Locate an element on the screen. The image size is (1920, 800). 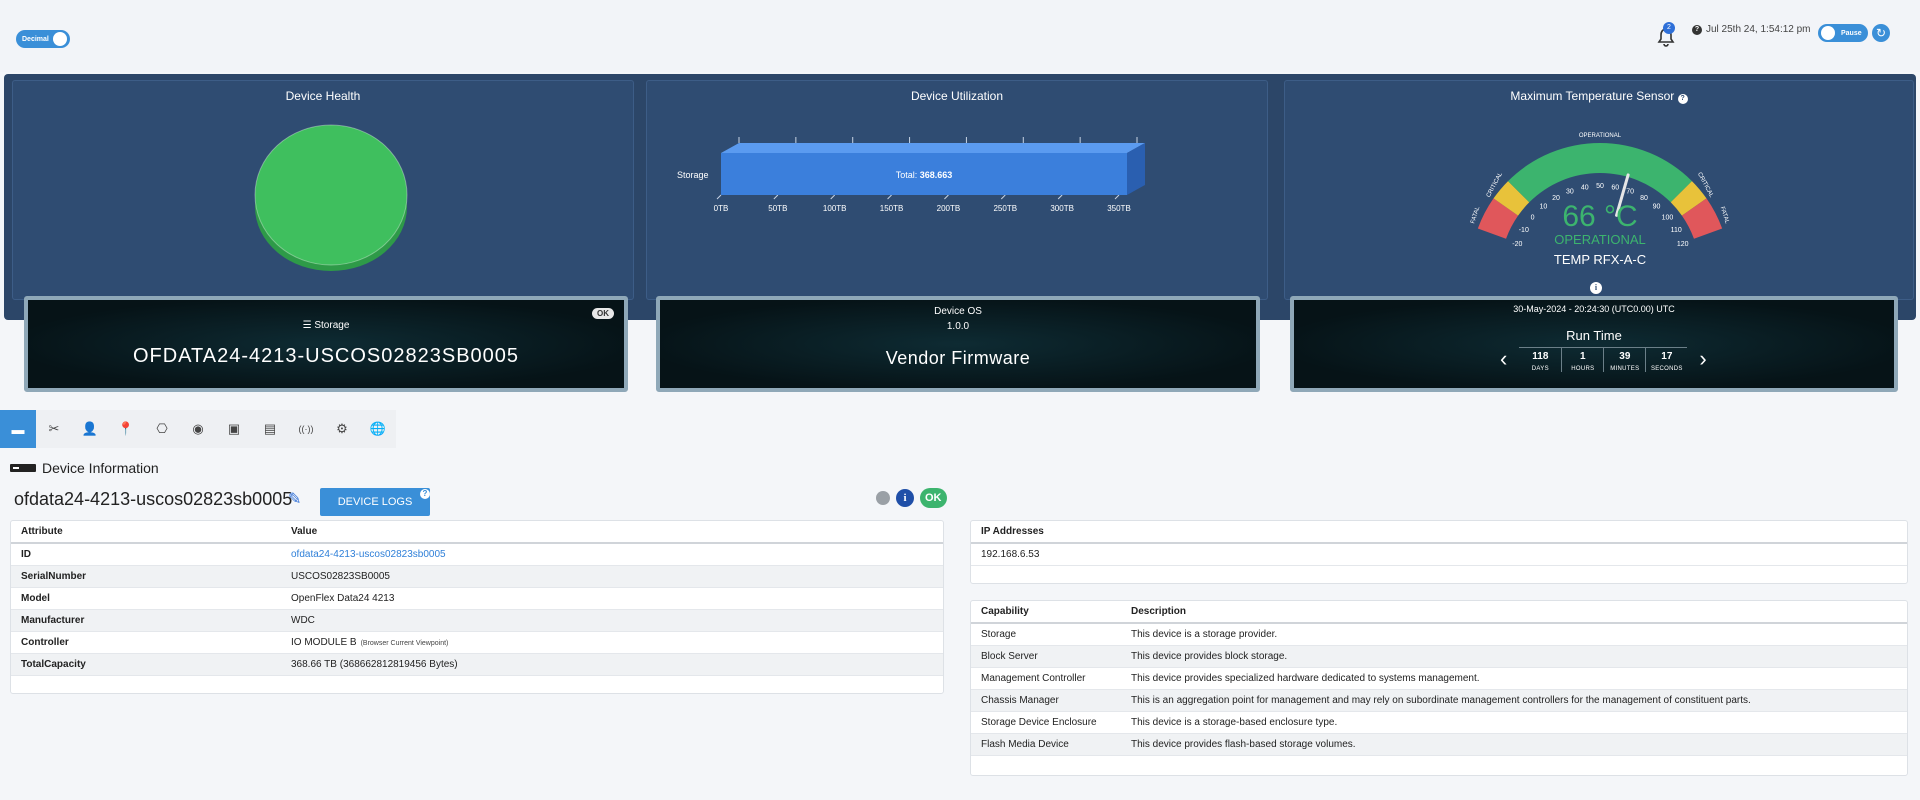
device-logs-button: DEVICE LOGS is located at coordinates (375, 502).